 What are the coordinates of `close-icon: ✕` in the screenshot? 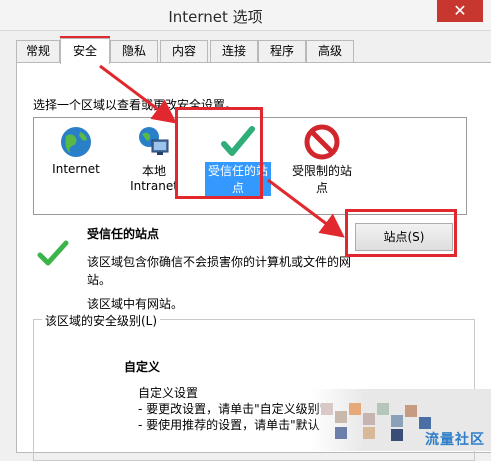 It's located at (460, 10).